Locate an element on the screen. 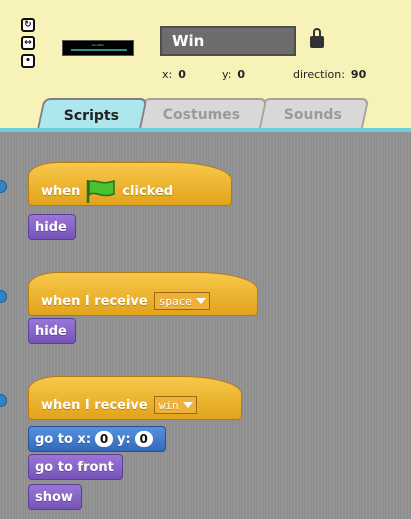 The height and width of the screenshot is (519, 411). x-coordinate: x: 0 is located at coordinates (174, 74).